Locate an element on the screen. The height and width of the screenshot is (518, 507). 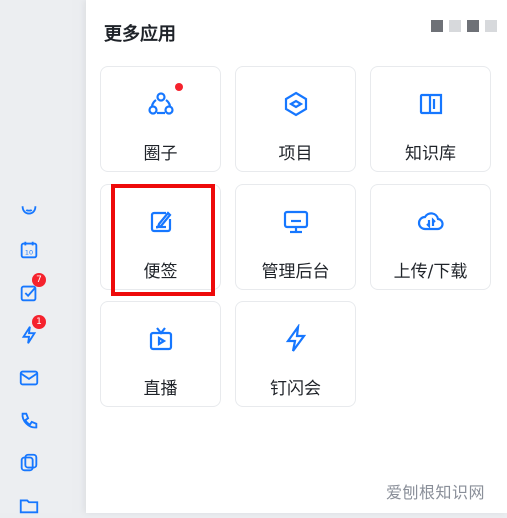
left-sidebar: 10 7 1 is located at coordinates (36, 257).